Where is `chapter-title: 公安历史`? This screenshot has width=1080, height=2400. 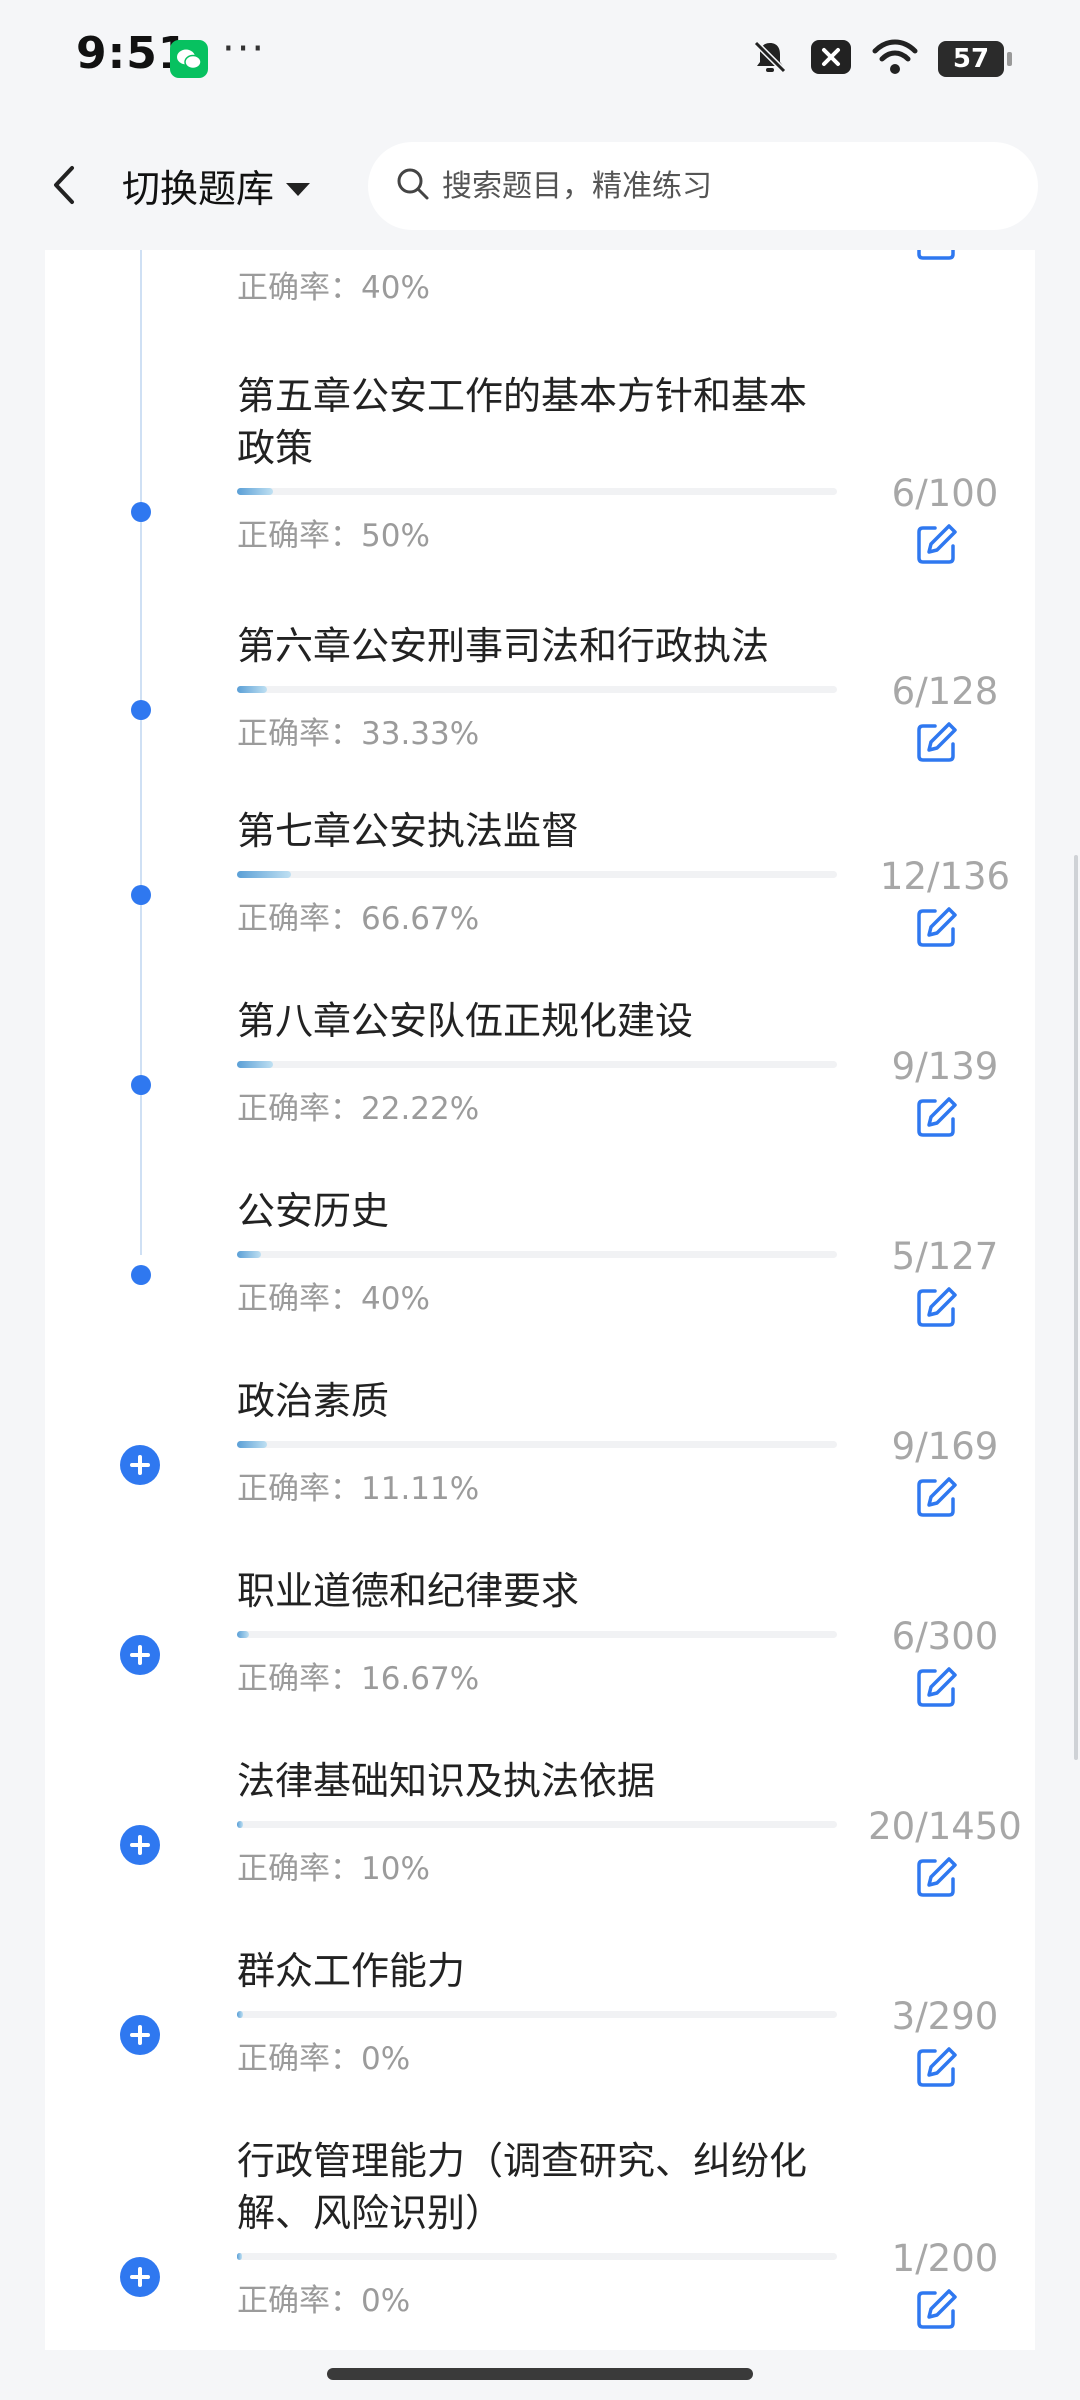 chapter-title: 公安历史 is located at coordinates (313, 1211).